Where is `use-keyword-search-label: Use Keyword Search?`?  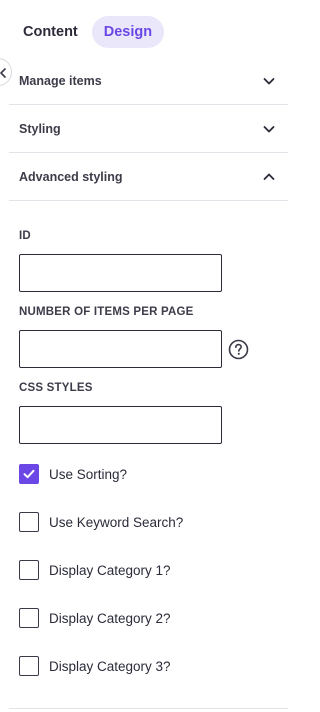
use-keyword-search-label: Use Keyword Search? is located at coordinates (116, 522).